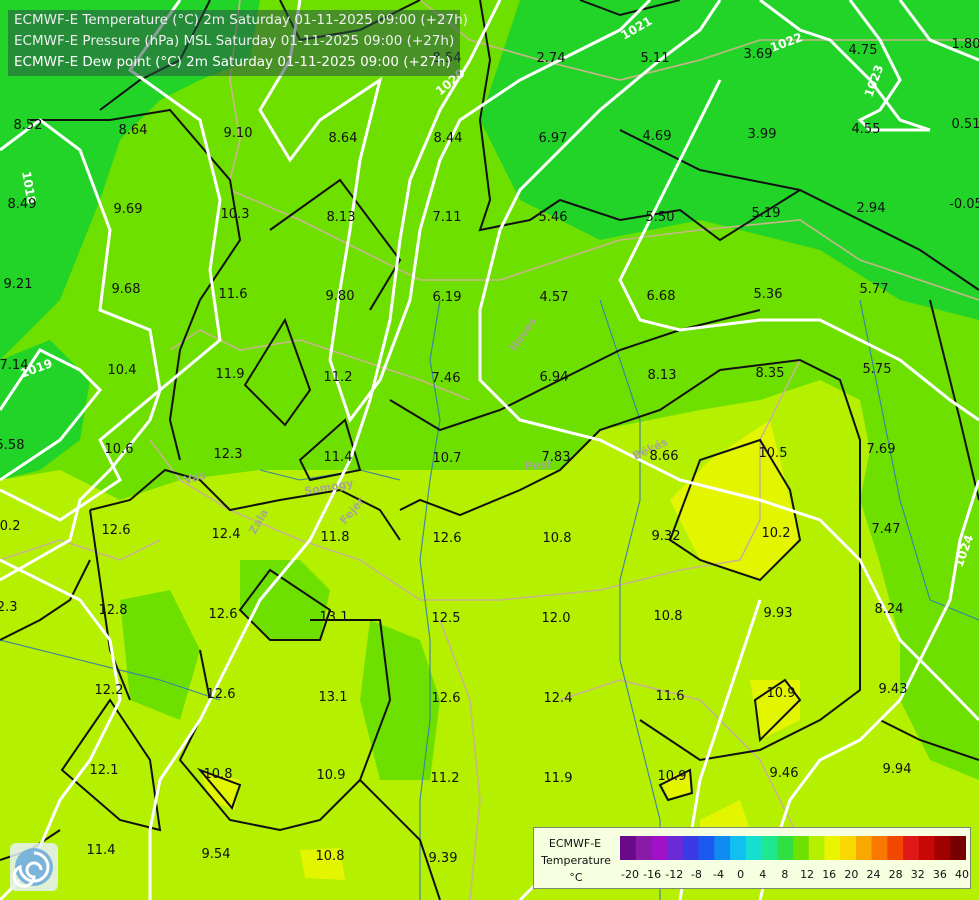  I want to click on value-label: 9.93, so click(778, 613).